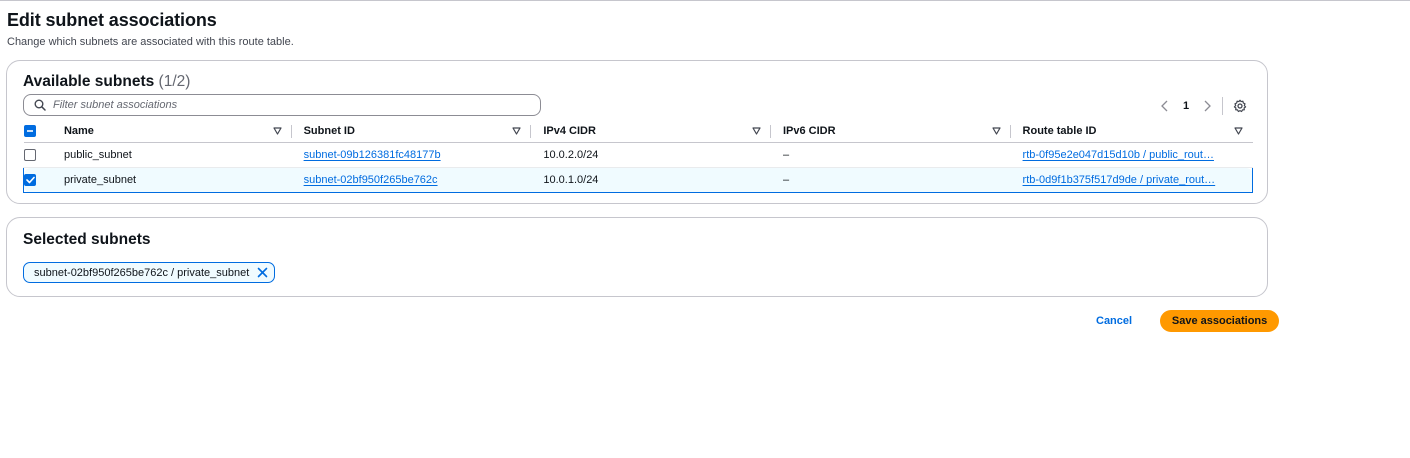  What do you see at coordinates (1114, 321) in the screenshot?
I see `cancel-button: Cancel` at bounding box center [1114, 321].